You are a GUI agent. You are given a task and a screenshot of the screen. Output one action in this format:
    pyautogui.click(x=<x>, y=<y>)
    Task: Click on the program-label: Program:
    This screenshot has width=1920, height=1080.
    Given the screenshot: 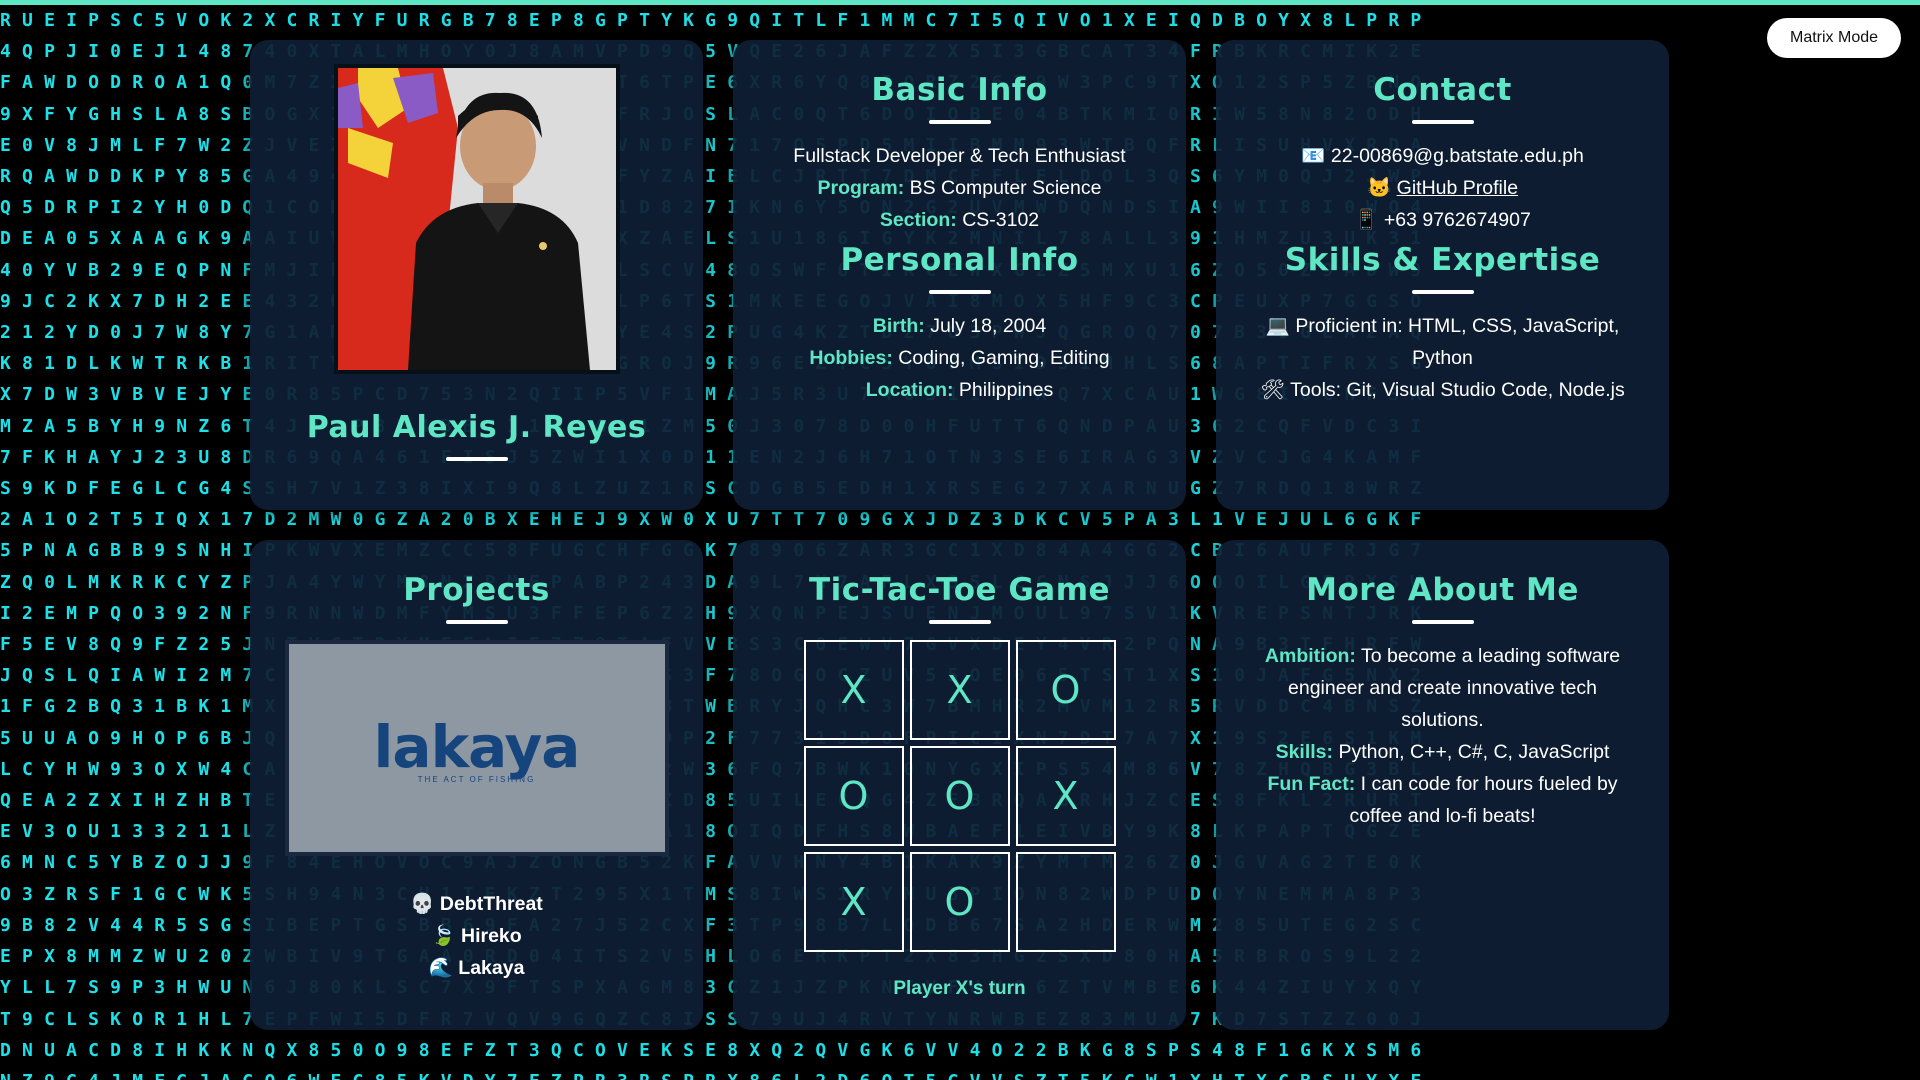 What is the action you would take?
    pyautogui.click(x=861, y=188)
    